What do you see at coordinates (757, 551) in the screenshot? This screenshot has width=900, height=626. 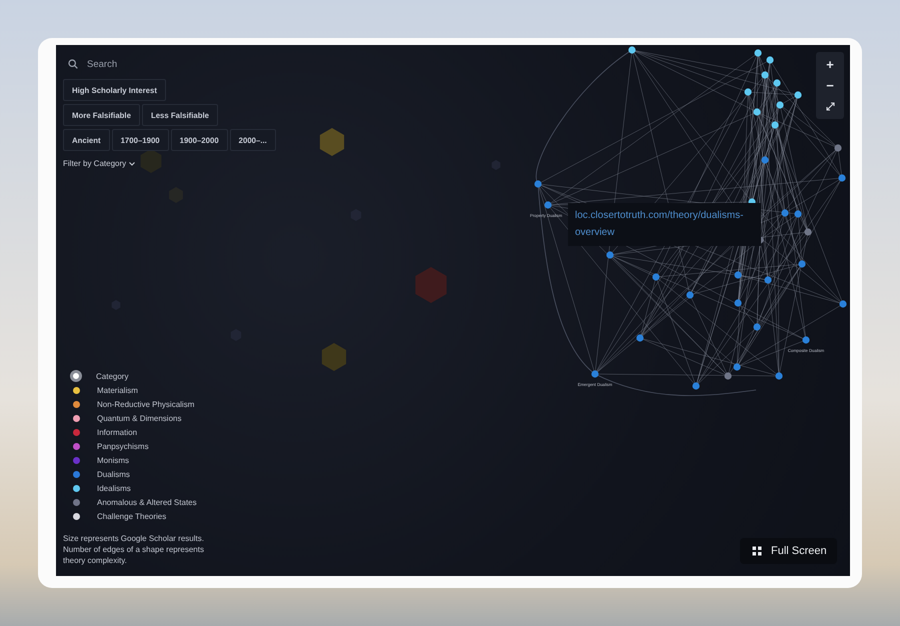 I see `expand-icon` at bounding box center [757, 551].